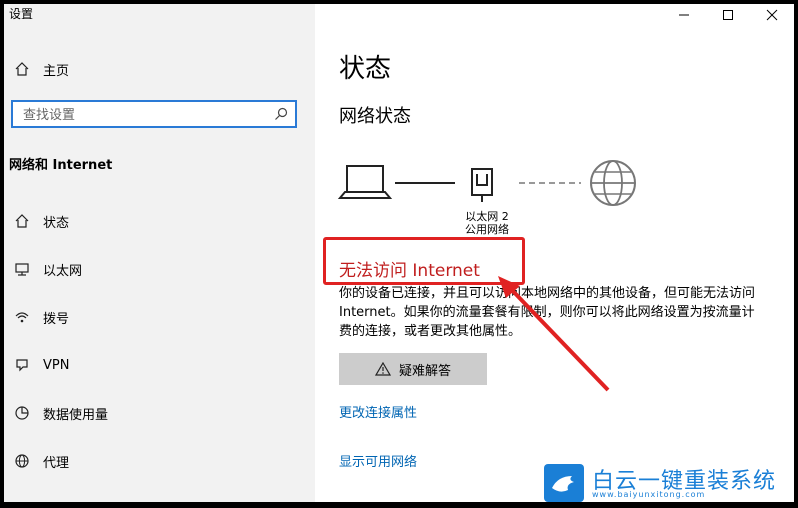 The image size is (798, 508). What do you see at coordinates (554, 334) in the screenshot?
I see `annotation-arrow` at bounding box center [554, 334].